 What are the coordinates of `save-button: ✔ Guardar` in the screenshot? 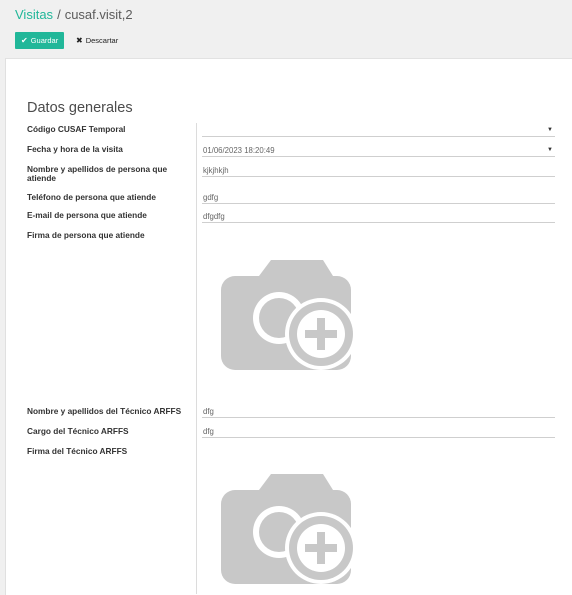 It's located at (40, 40).